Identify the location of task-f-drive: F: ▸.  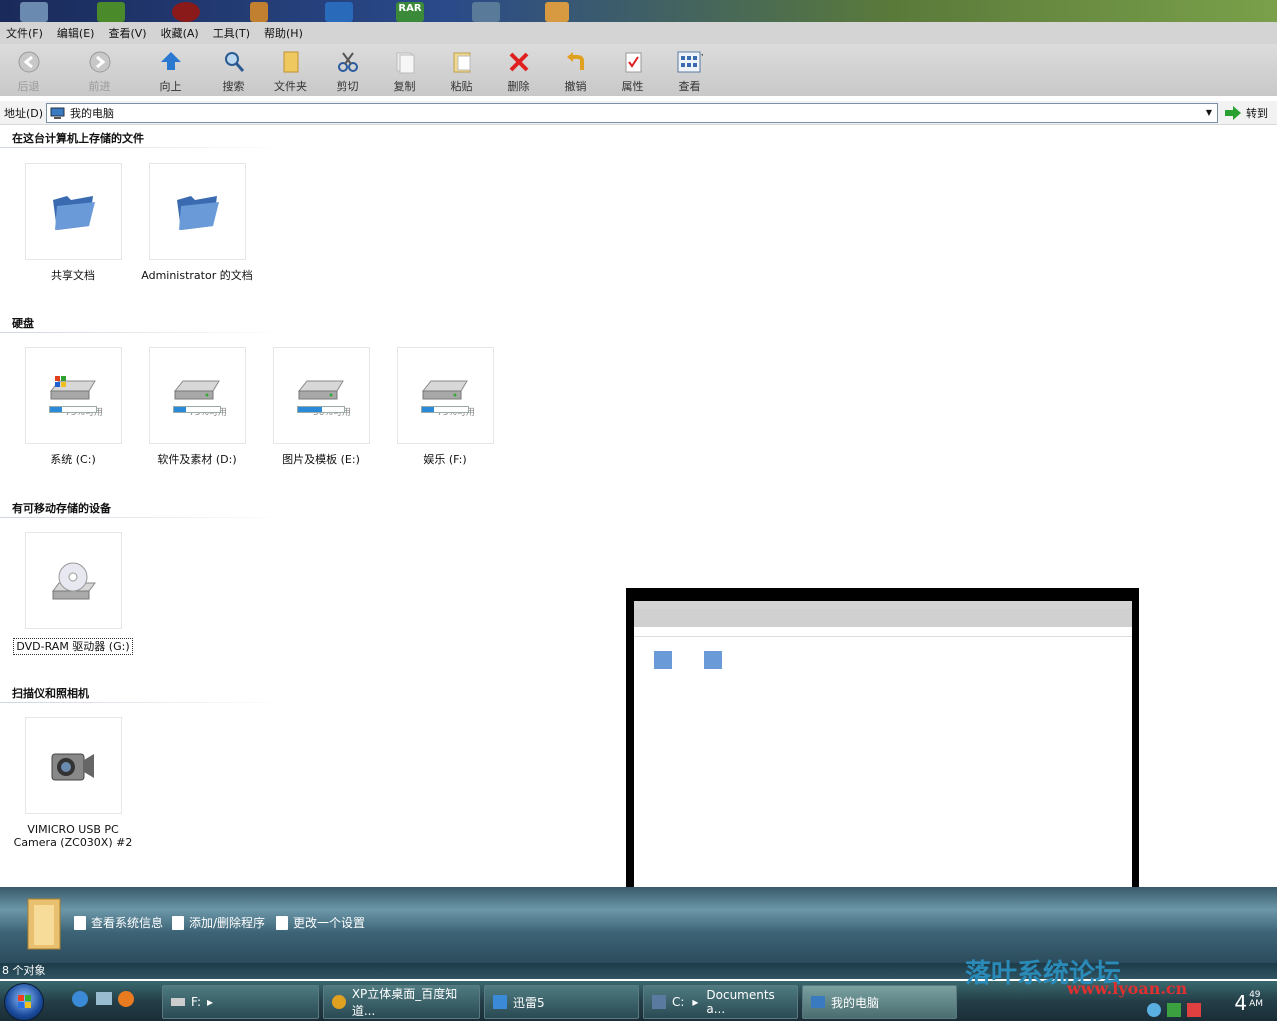
(240, 1002).